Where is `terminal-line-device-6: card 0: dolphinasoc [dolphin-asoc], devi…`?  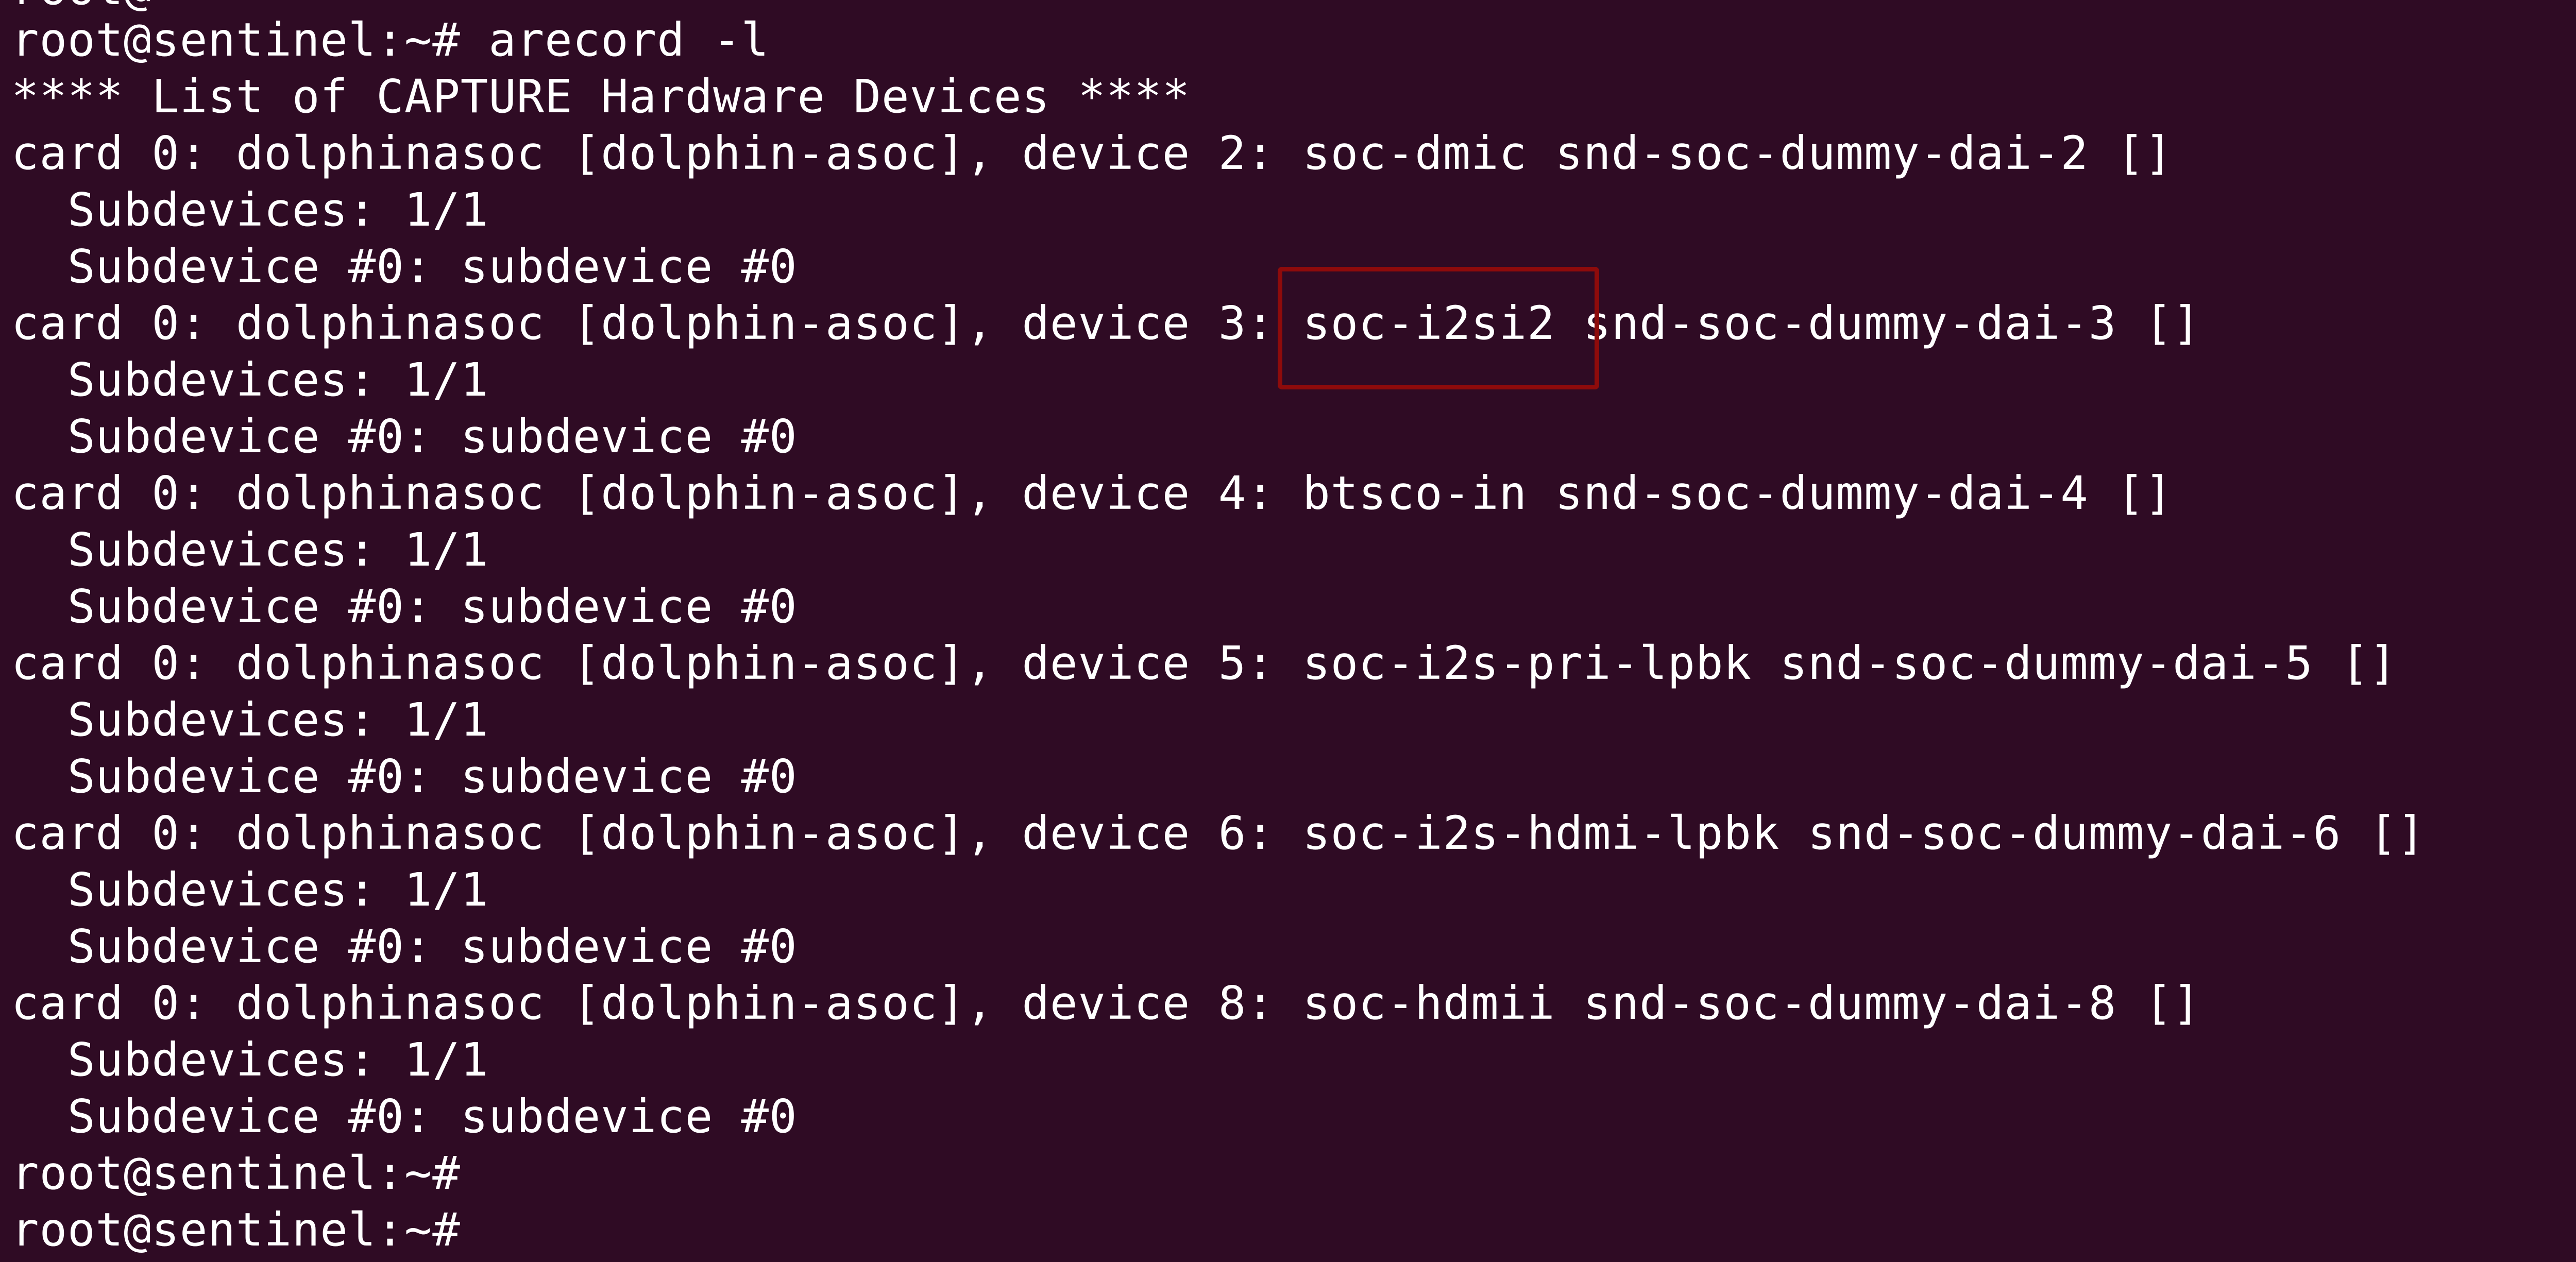
terminal-line-device-6: card 0: dolphinasoc [dolphin-asoc], devi… is located at coordinates (1218, 833).